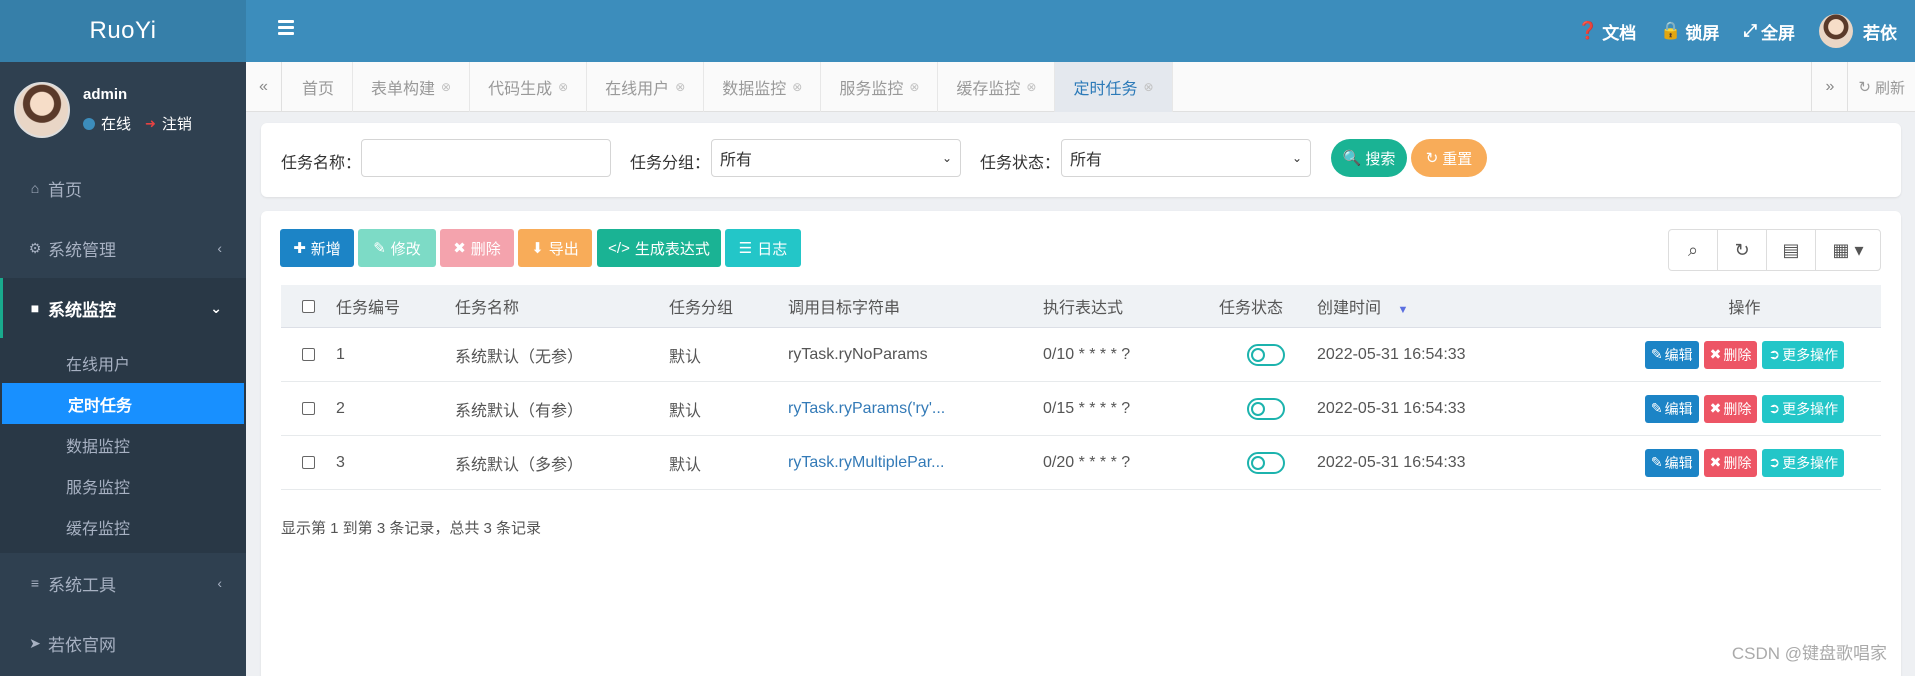 This screenshot has height=676, width=1915. I want to click on search-icon: ⌕, so click(1693, 250).